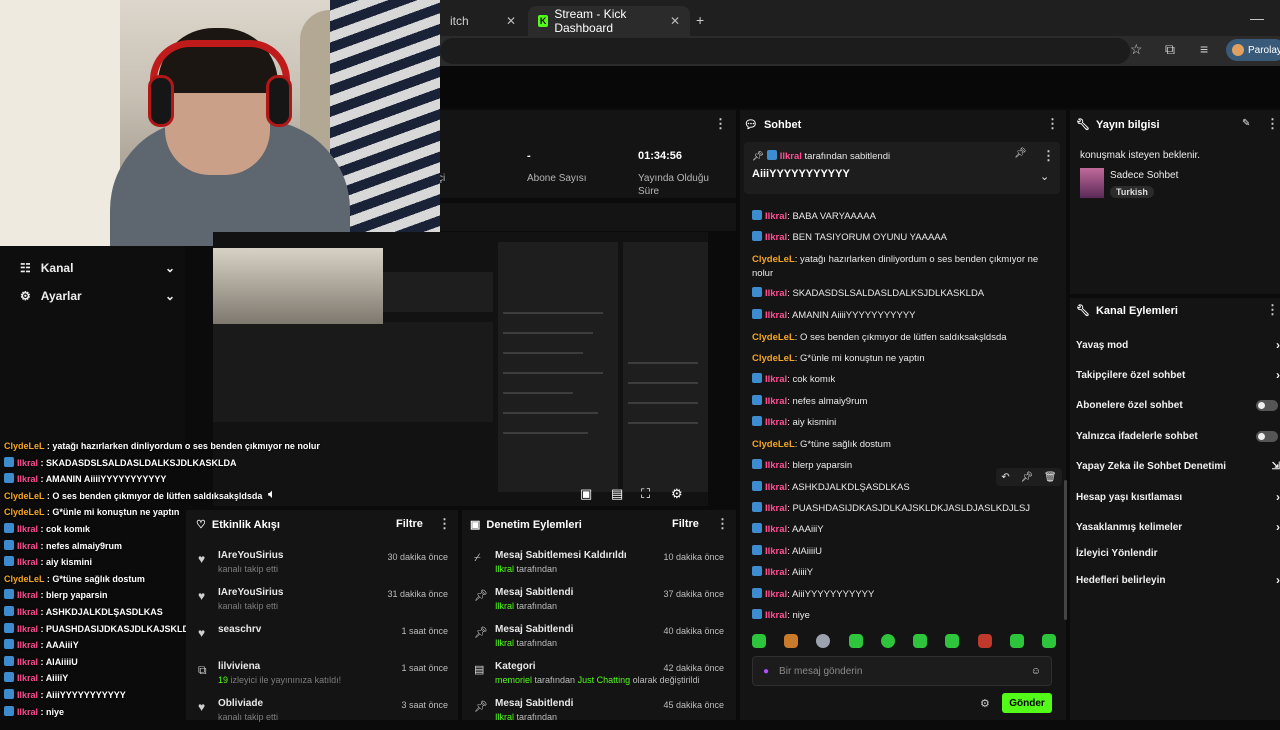 The height and width of the screenshot is (730, 1280). I want to click on channel-action-item: Yavaş mod ›, so click(1178, 345).